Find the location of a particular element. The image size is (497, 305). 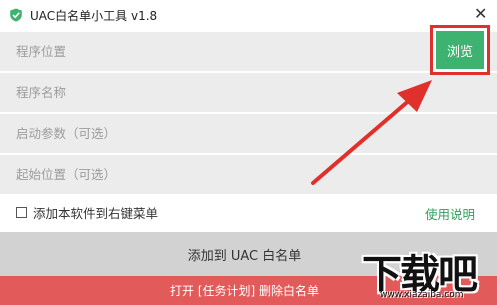

program-path-row is located at coordinates (248, 51).